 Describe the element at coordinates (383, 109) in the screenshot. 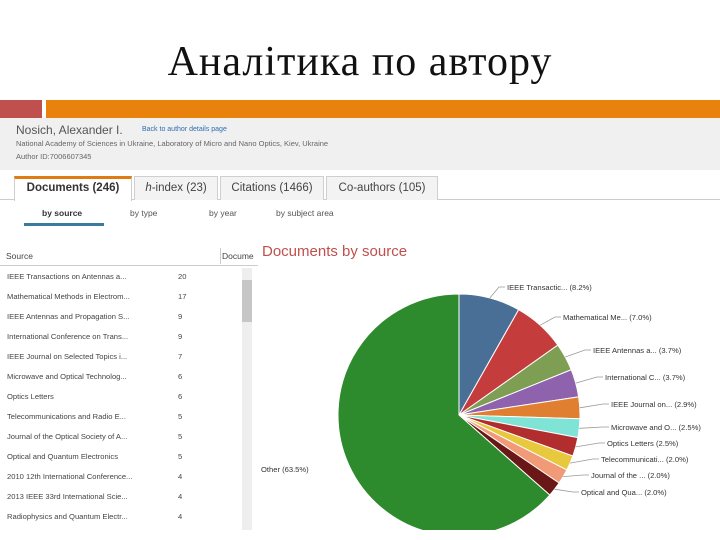

I see `title-accent-bar-orange` at that location.